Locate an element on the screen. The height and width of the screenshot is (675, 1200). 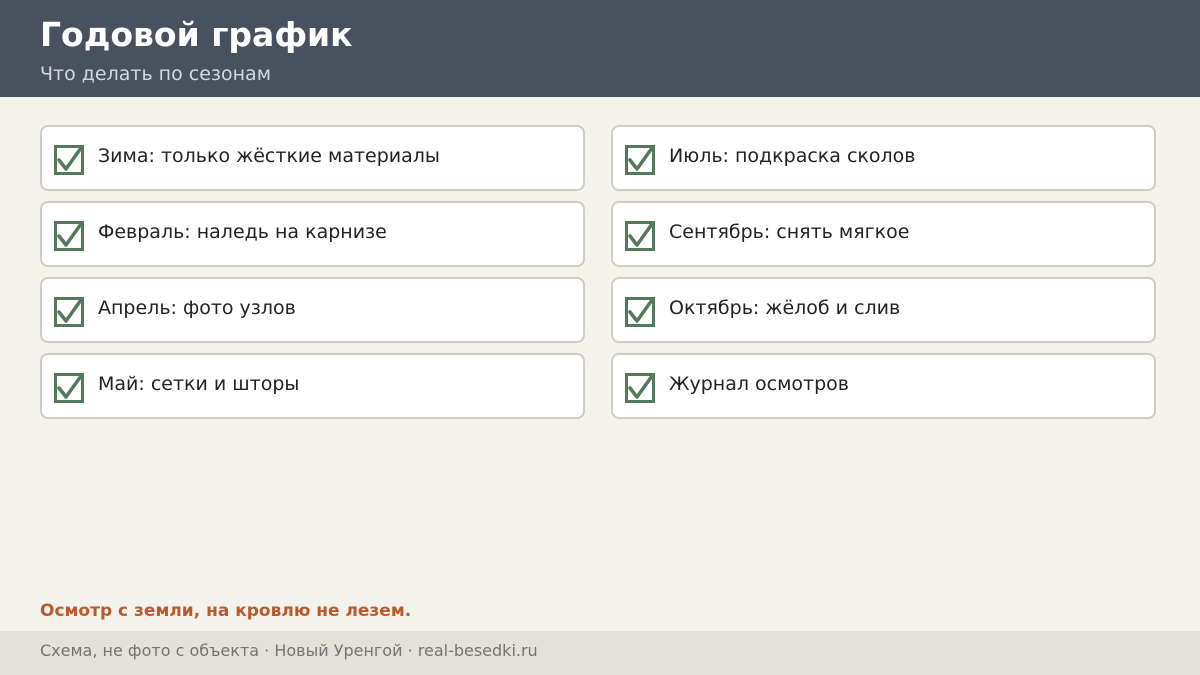
checklist-item: Сентябрь: снять мягкое is located at coordinates (883, 234).